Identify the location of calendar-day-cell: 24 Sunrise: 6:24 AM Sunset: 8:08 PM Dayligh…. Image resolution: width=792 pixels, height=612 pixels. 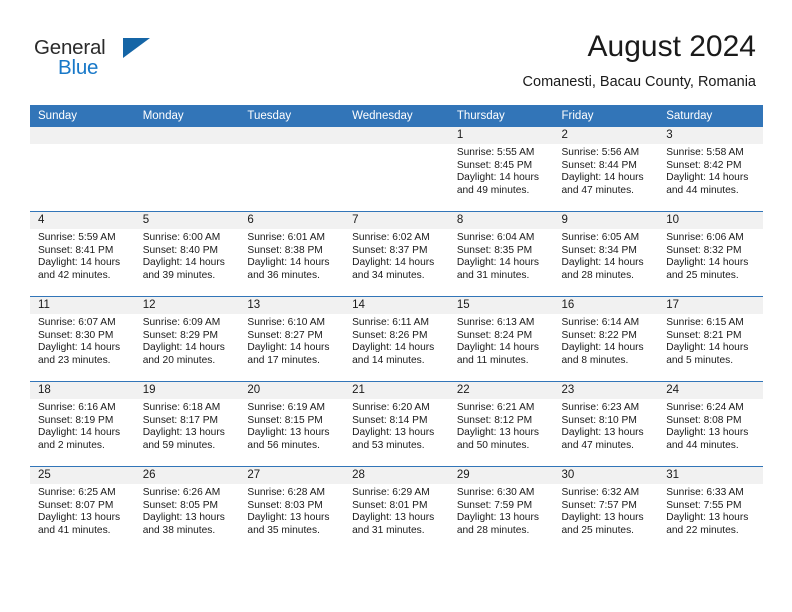
(710, 424).